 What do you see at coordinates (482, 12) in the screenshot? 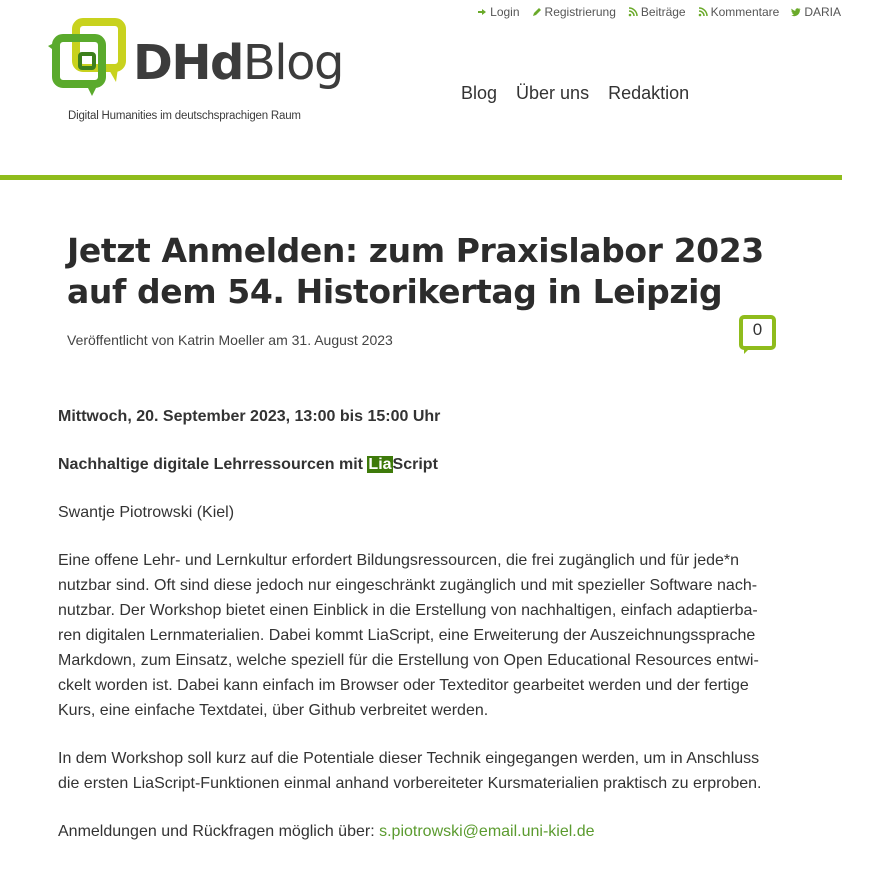
I see `login-icon` at bounding box center [482, 12].